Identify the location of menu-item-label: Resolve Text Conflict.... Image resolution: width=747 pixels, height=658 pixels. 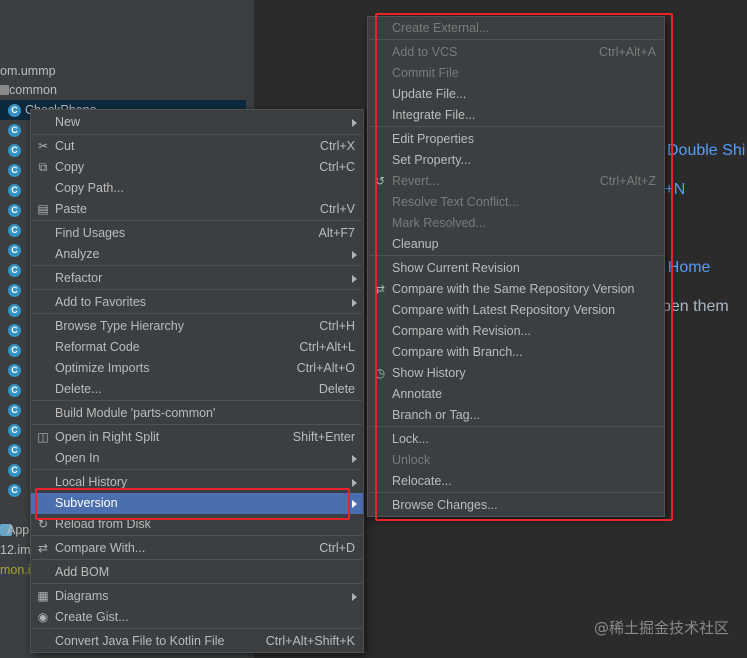
(455, 202).